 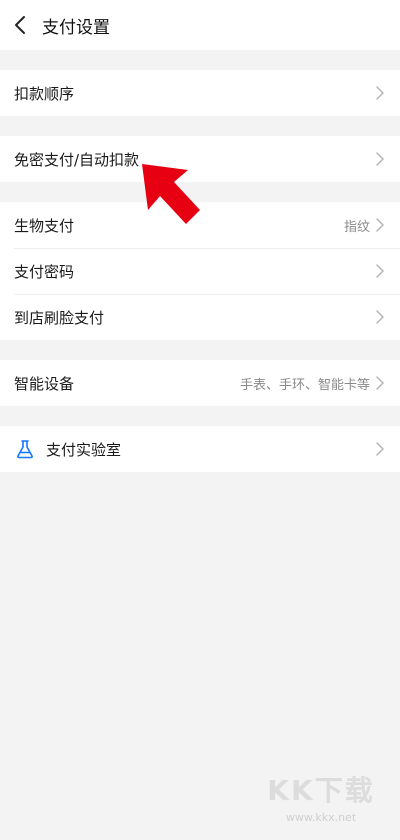 What do you see at coordinates (200, 317) in the screenshot?
I see `face-payment-item: 到店刷脸支付` at bounding box center [200, 317].